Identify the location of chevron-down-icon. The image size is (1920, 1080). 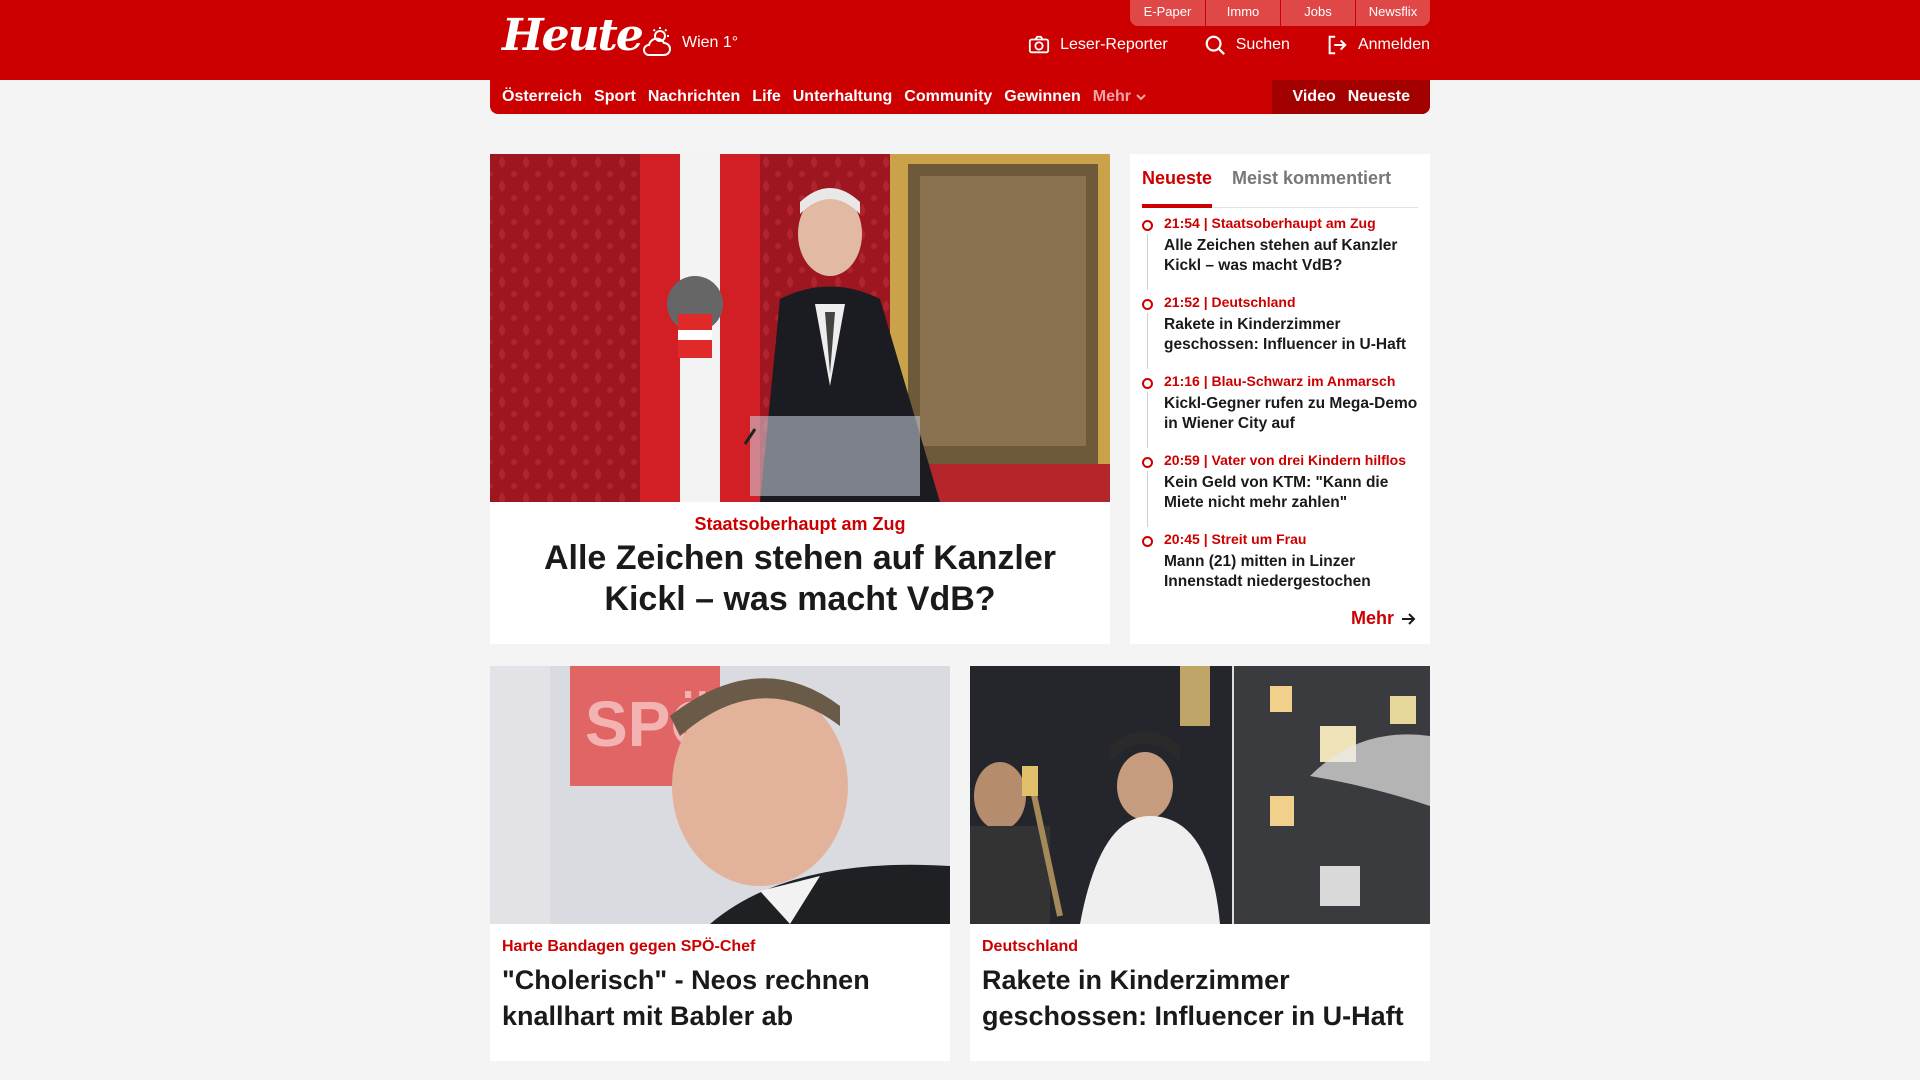
(1141, 97).